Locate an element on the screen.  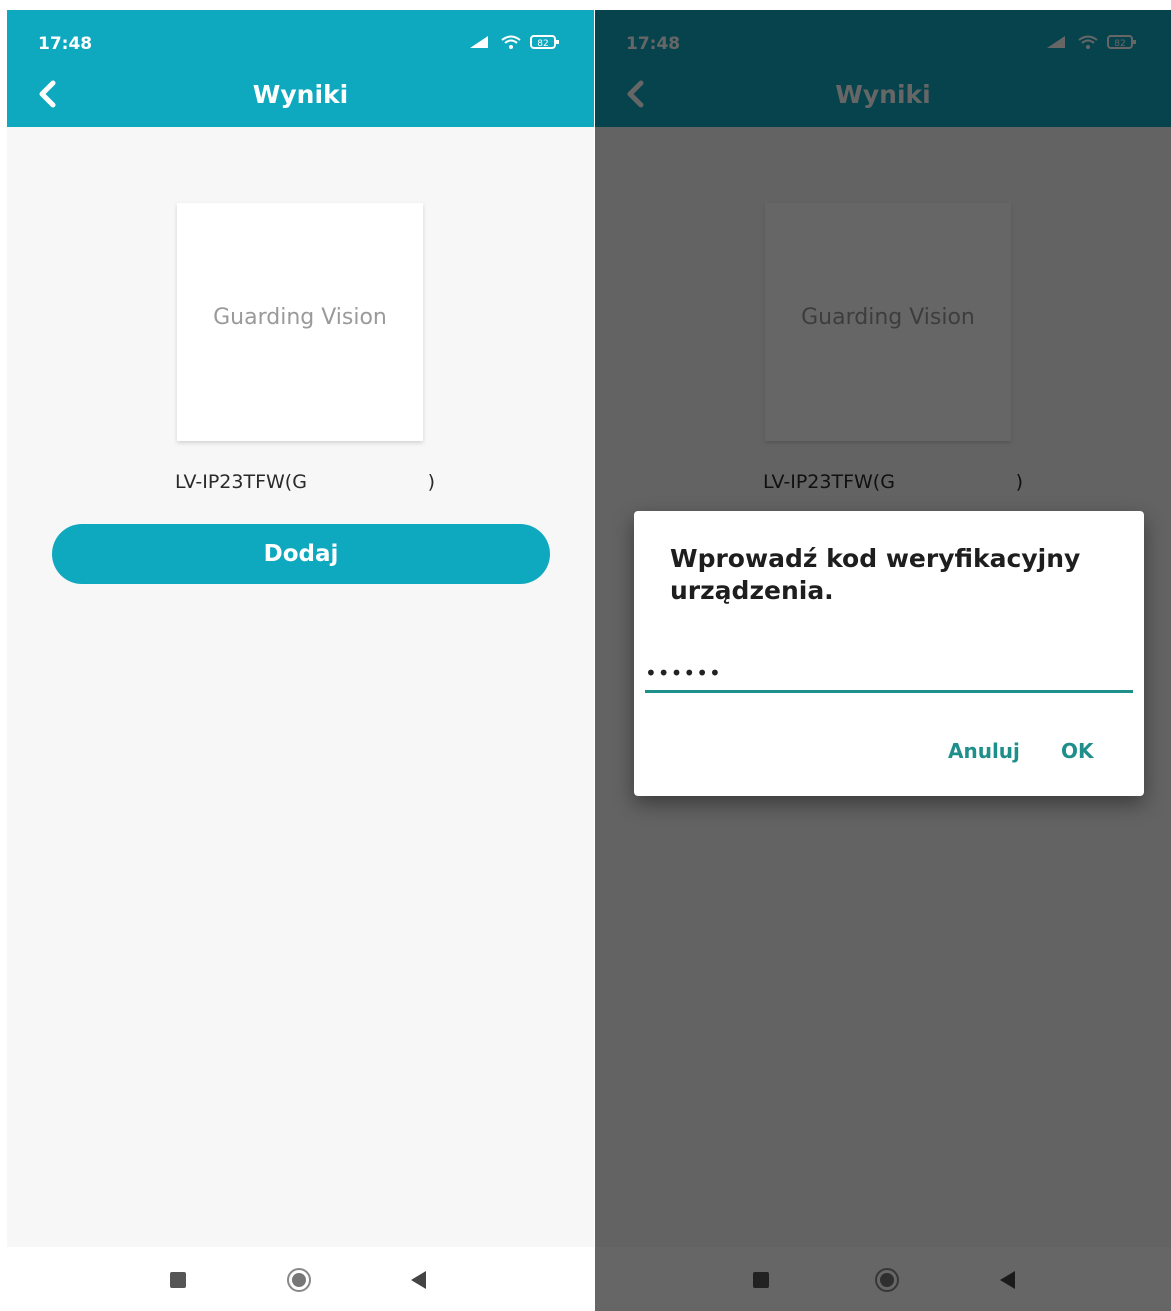
status-time: 17:48 is located at coordinates (65, 44).